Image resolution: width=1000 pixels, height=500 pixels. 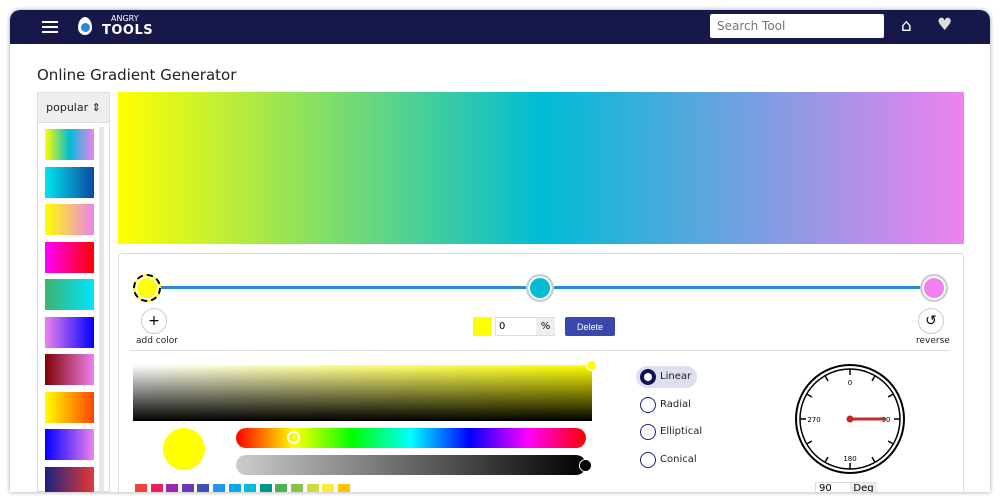 What do you see at coordinates (648, 460) in the screenshot?
I see `radio-conical` at bounding box center [648, 460].